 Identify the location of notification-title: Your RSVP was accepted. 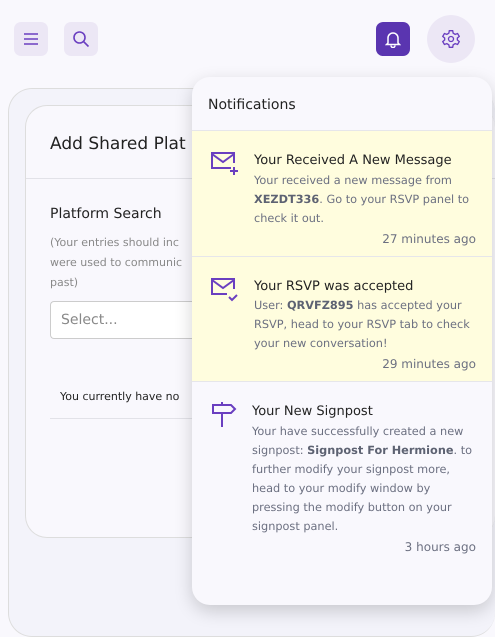
(334, 287).